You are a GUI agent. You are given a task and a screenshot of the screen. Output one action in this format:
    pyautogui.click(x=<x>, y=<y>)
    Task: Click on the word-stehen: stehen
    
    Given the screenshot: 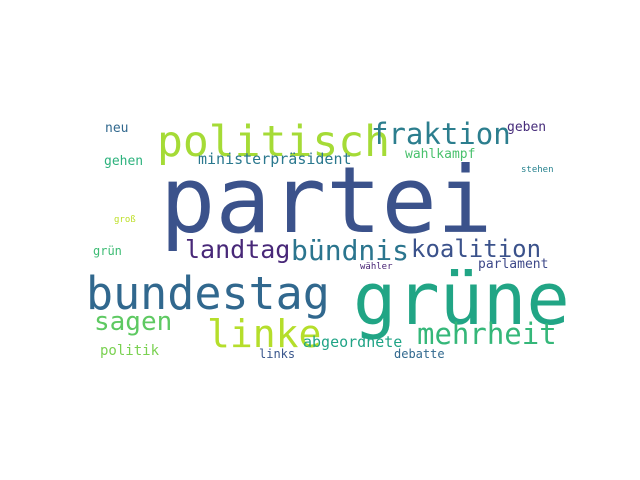 What is the action you would take?
    pyautogui.click(x=537, y=170)
    